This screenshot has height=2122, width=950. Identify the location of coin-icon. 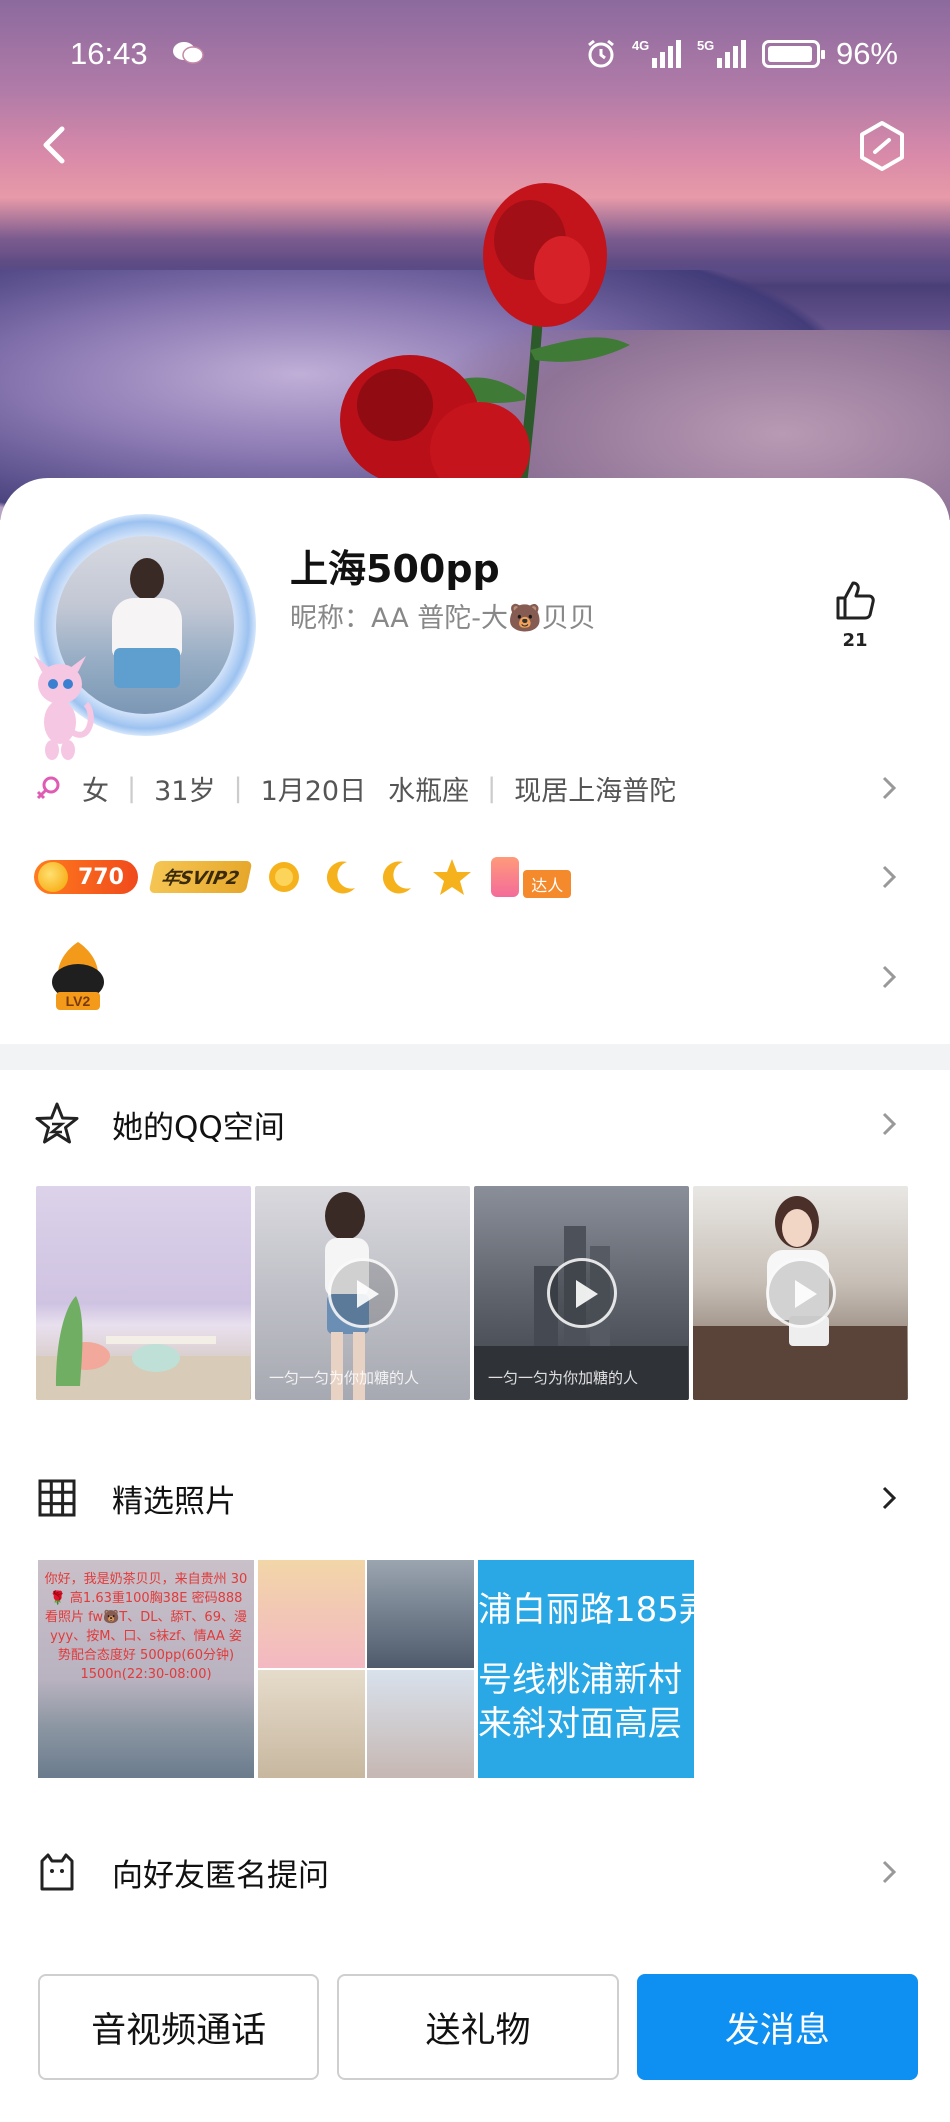
(53, 877).